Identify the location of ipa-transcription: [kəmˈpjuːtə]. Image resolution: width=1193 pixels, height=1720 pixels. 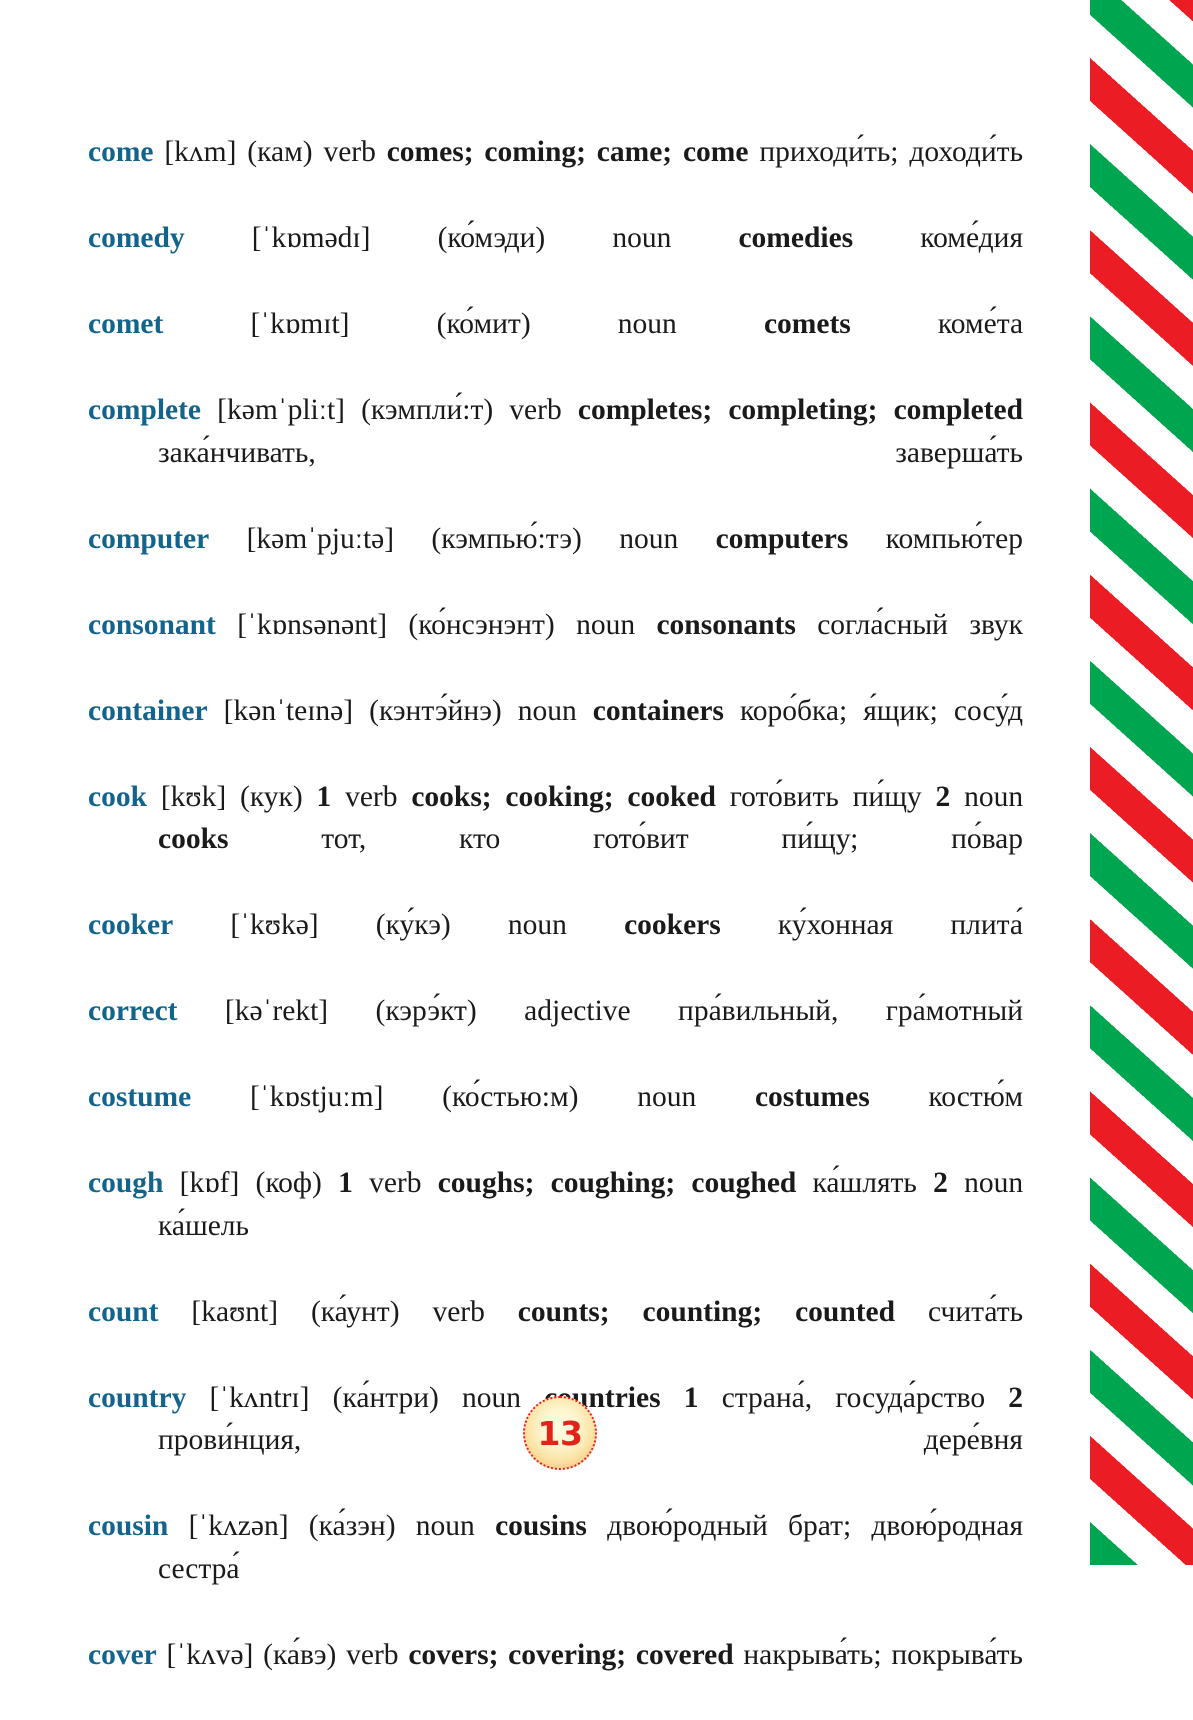
(320, 538).